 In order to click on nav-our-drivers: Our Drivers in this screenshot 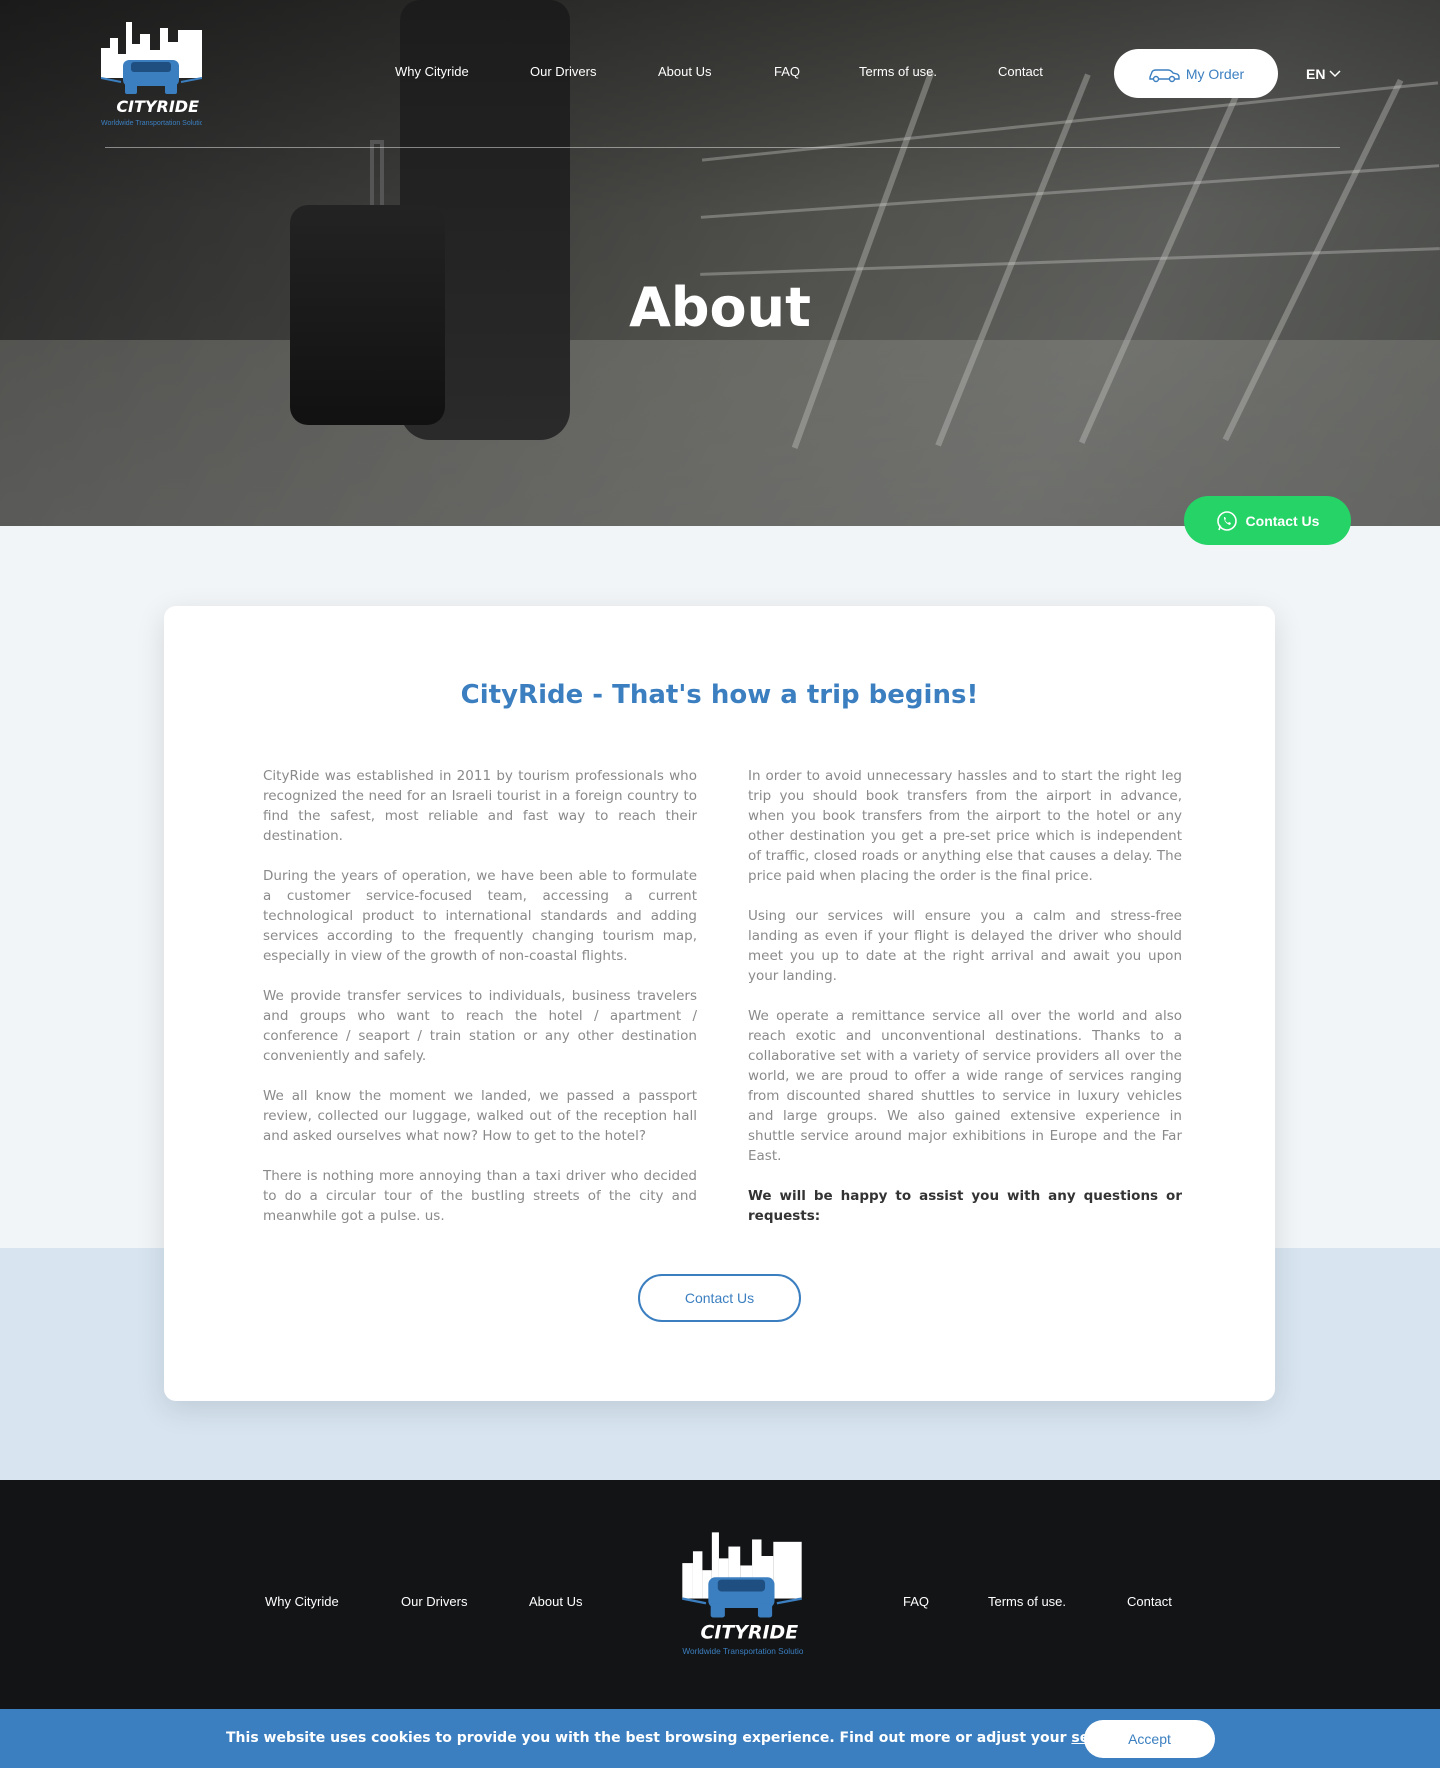, I will do `click(563, 71)`.